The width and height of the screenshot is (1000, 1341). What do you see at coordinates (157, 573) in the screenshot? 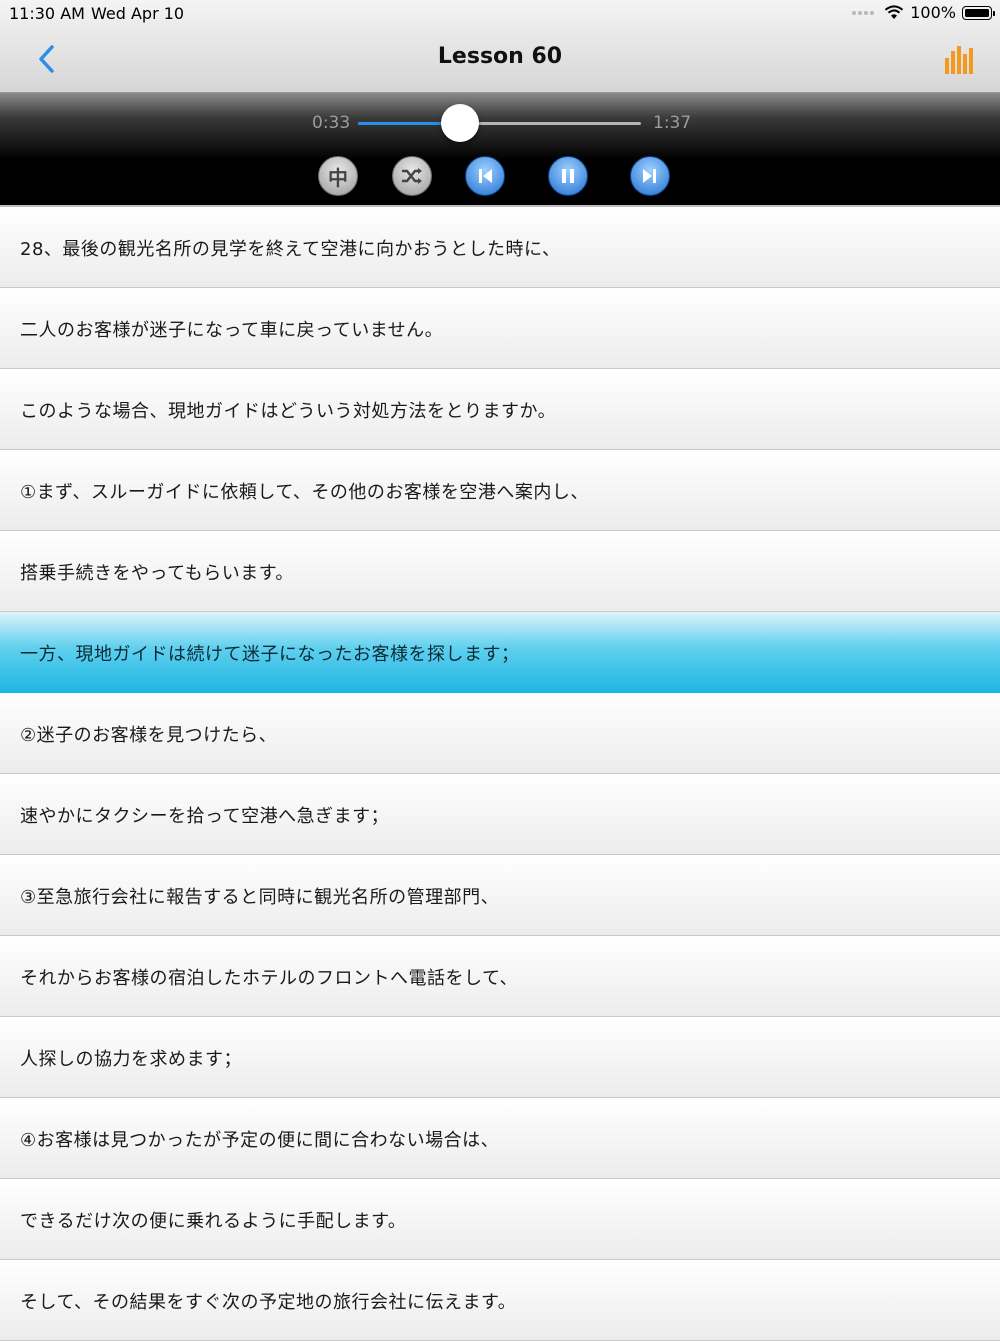
I see `transcript-line-text: 搭乗手続きをやってもらいます。` at bounding box center [157, 573].